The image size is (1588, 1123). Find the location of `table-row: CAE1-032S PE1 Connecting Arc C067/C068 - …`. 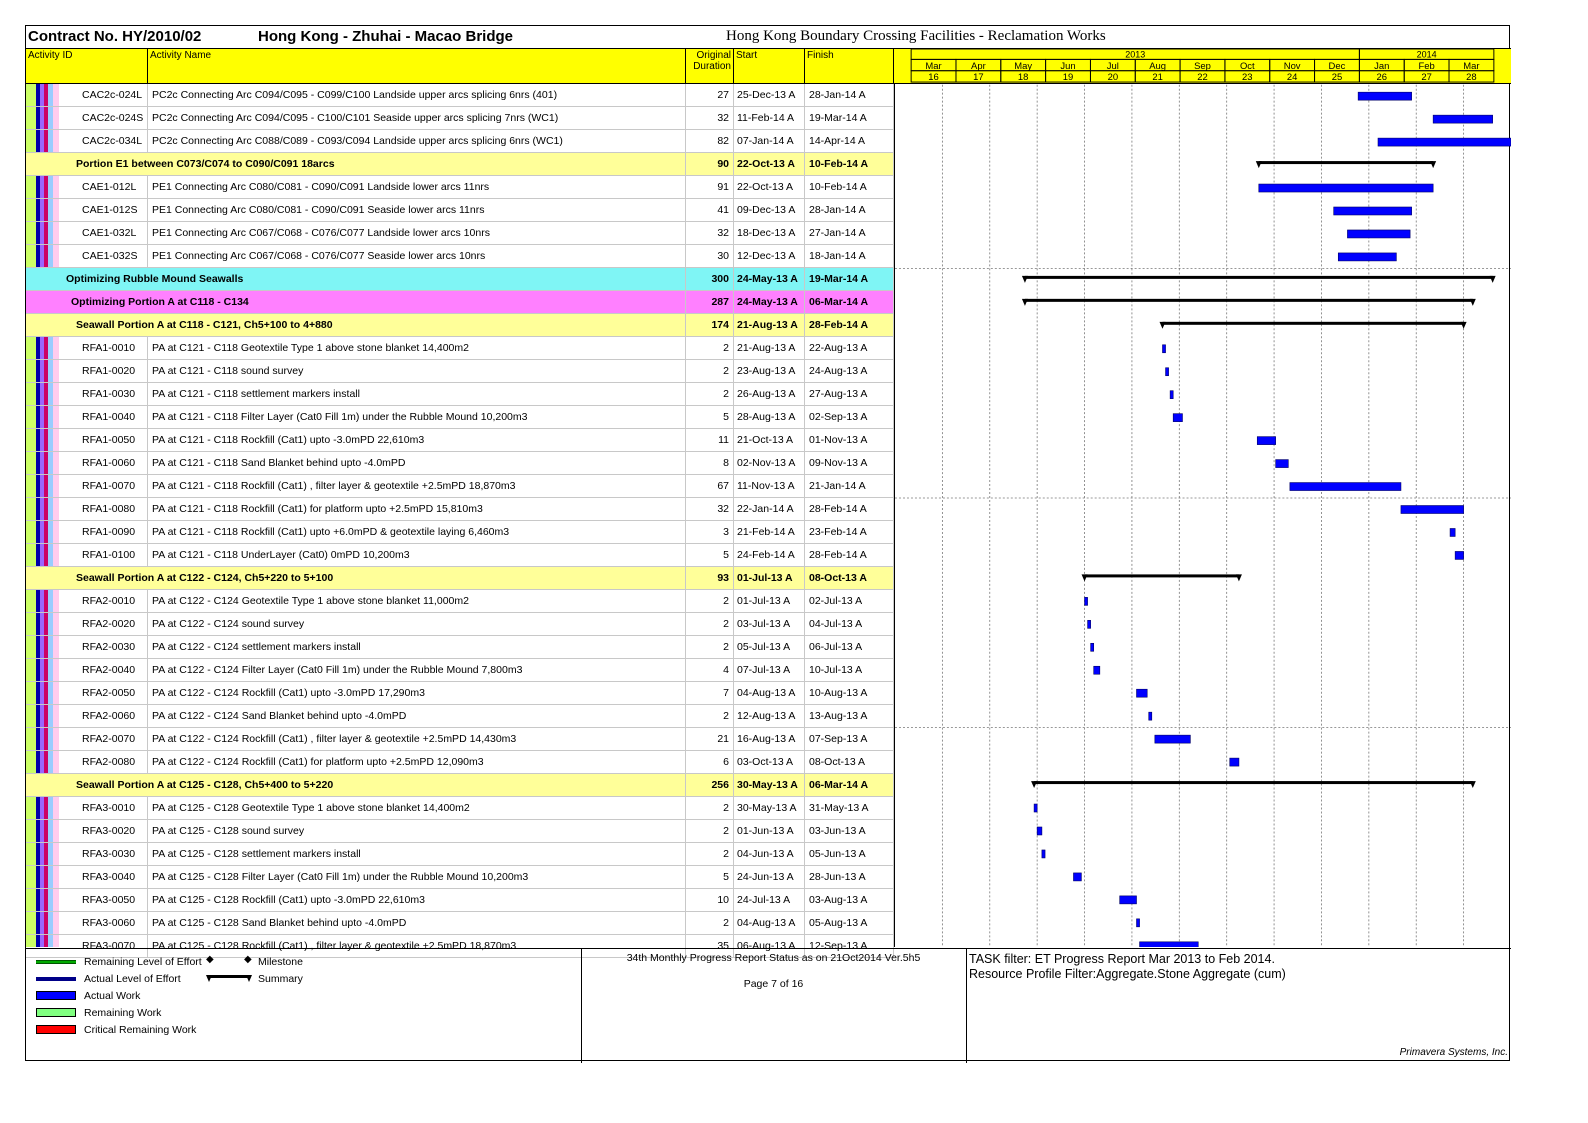

table-row: CAE1-032S PE1 Connecting Arc C067/C068 - … is located at coordinates (460, 256).